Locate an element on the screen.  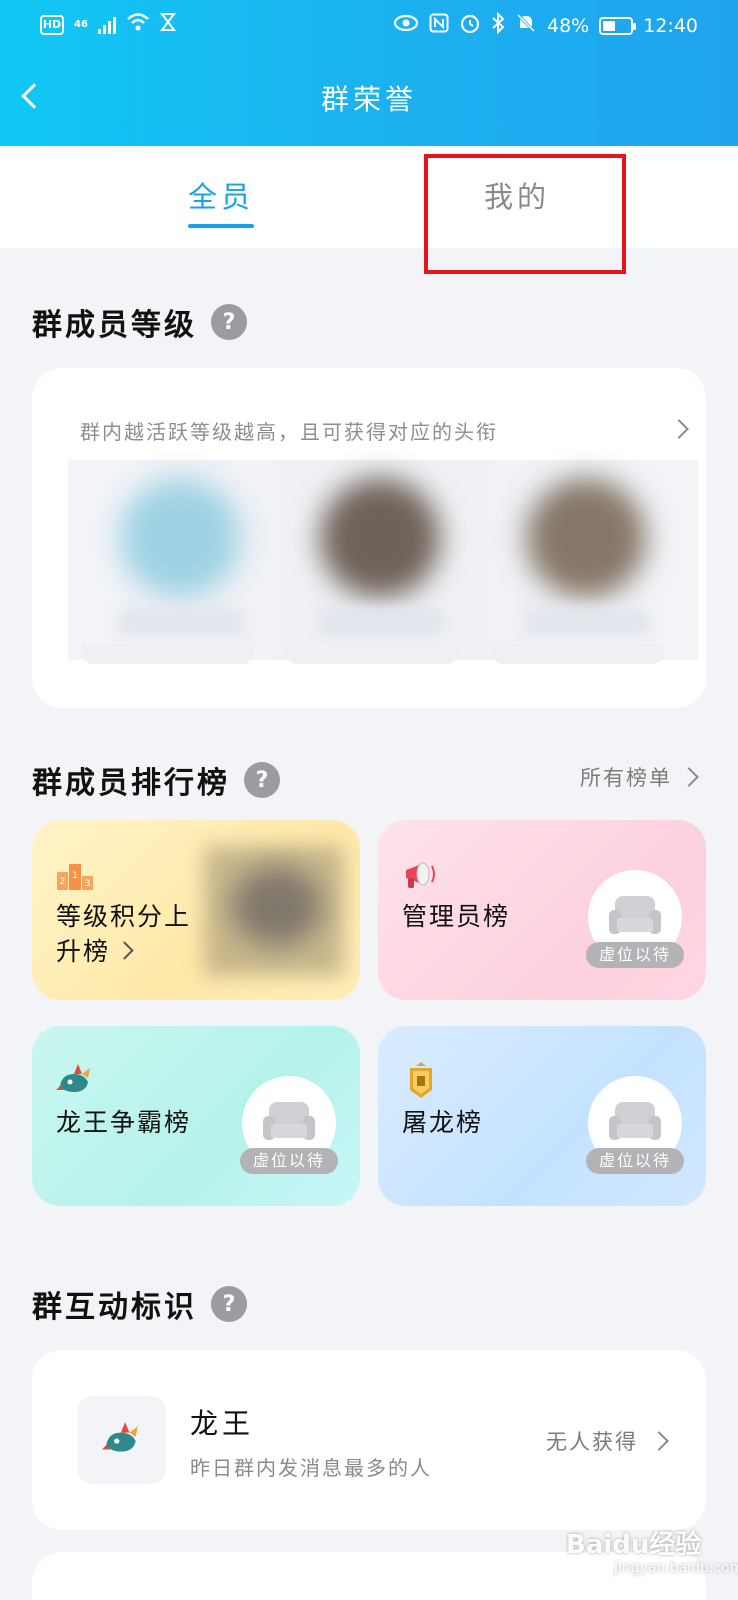
interaction-description: 昨日群内发消息最多的人 is located at coordinates (311, 1468).